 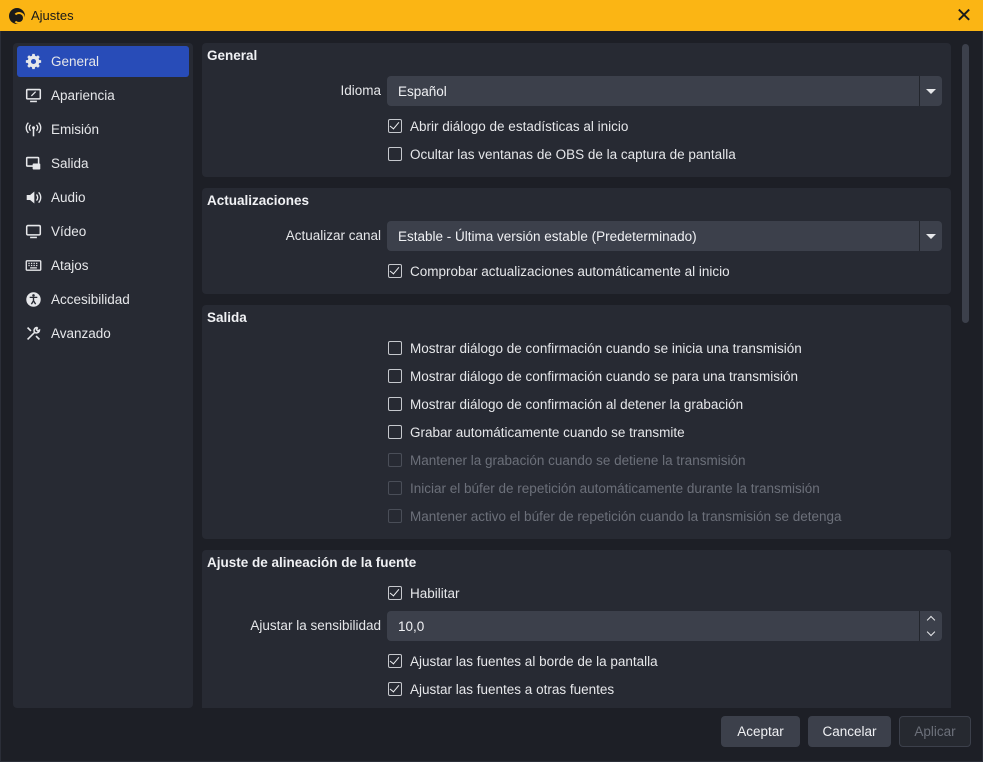 I want to click on content-scrollbar, so click(x=965, y=375).